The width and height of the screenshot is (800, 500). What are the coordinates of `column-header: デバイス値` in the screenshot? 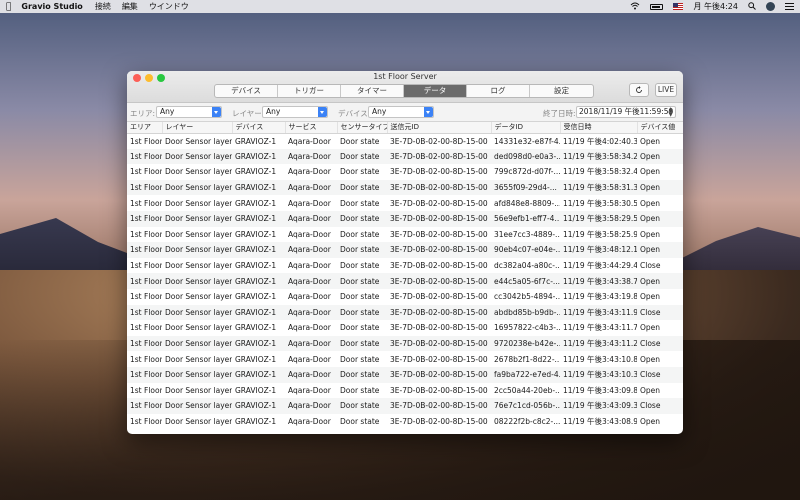 It's located at (660, 128).